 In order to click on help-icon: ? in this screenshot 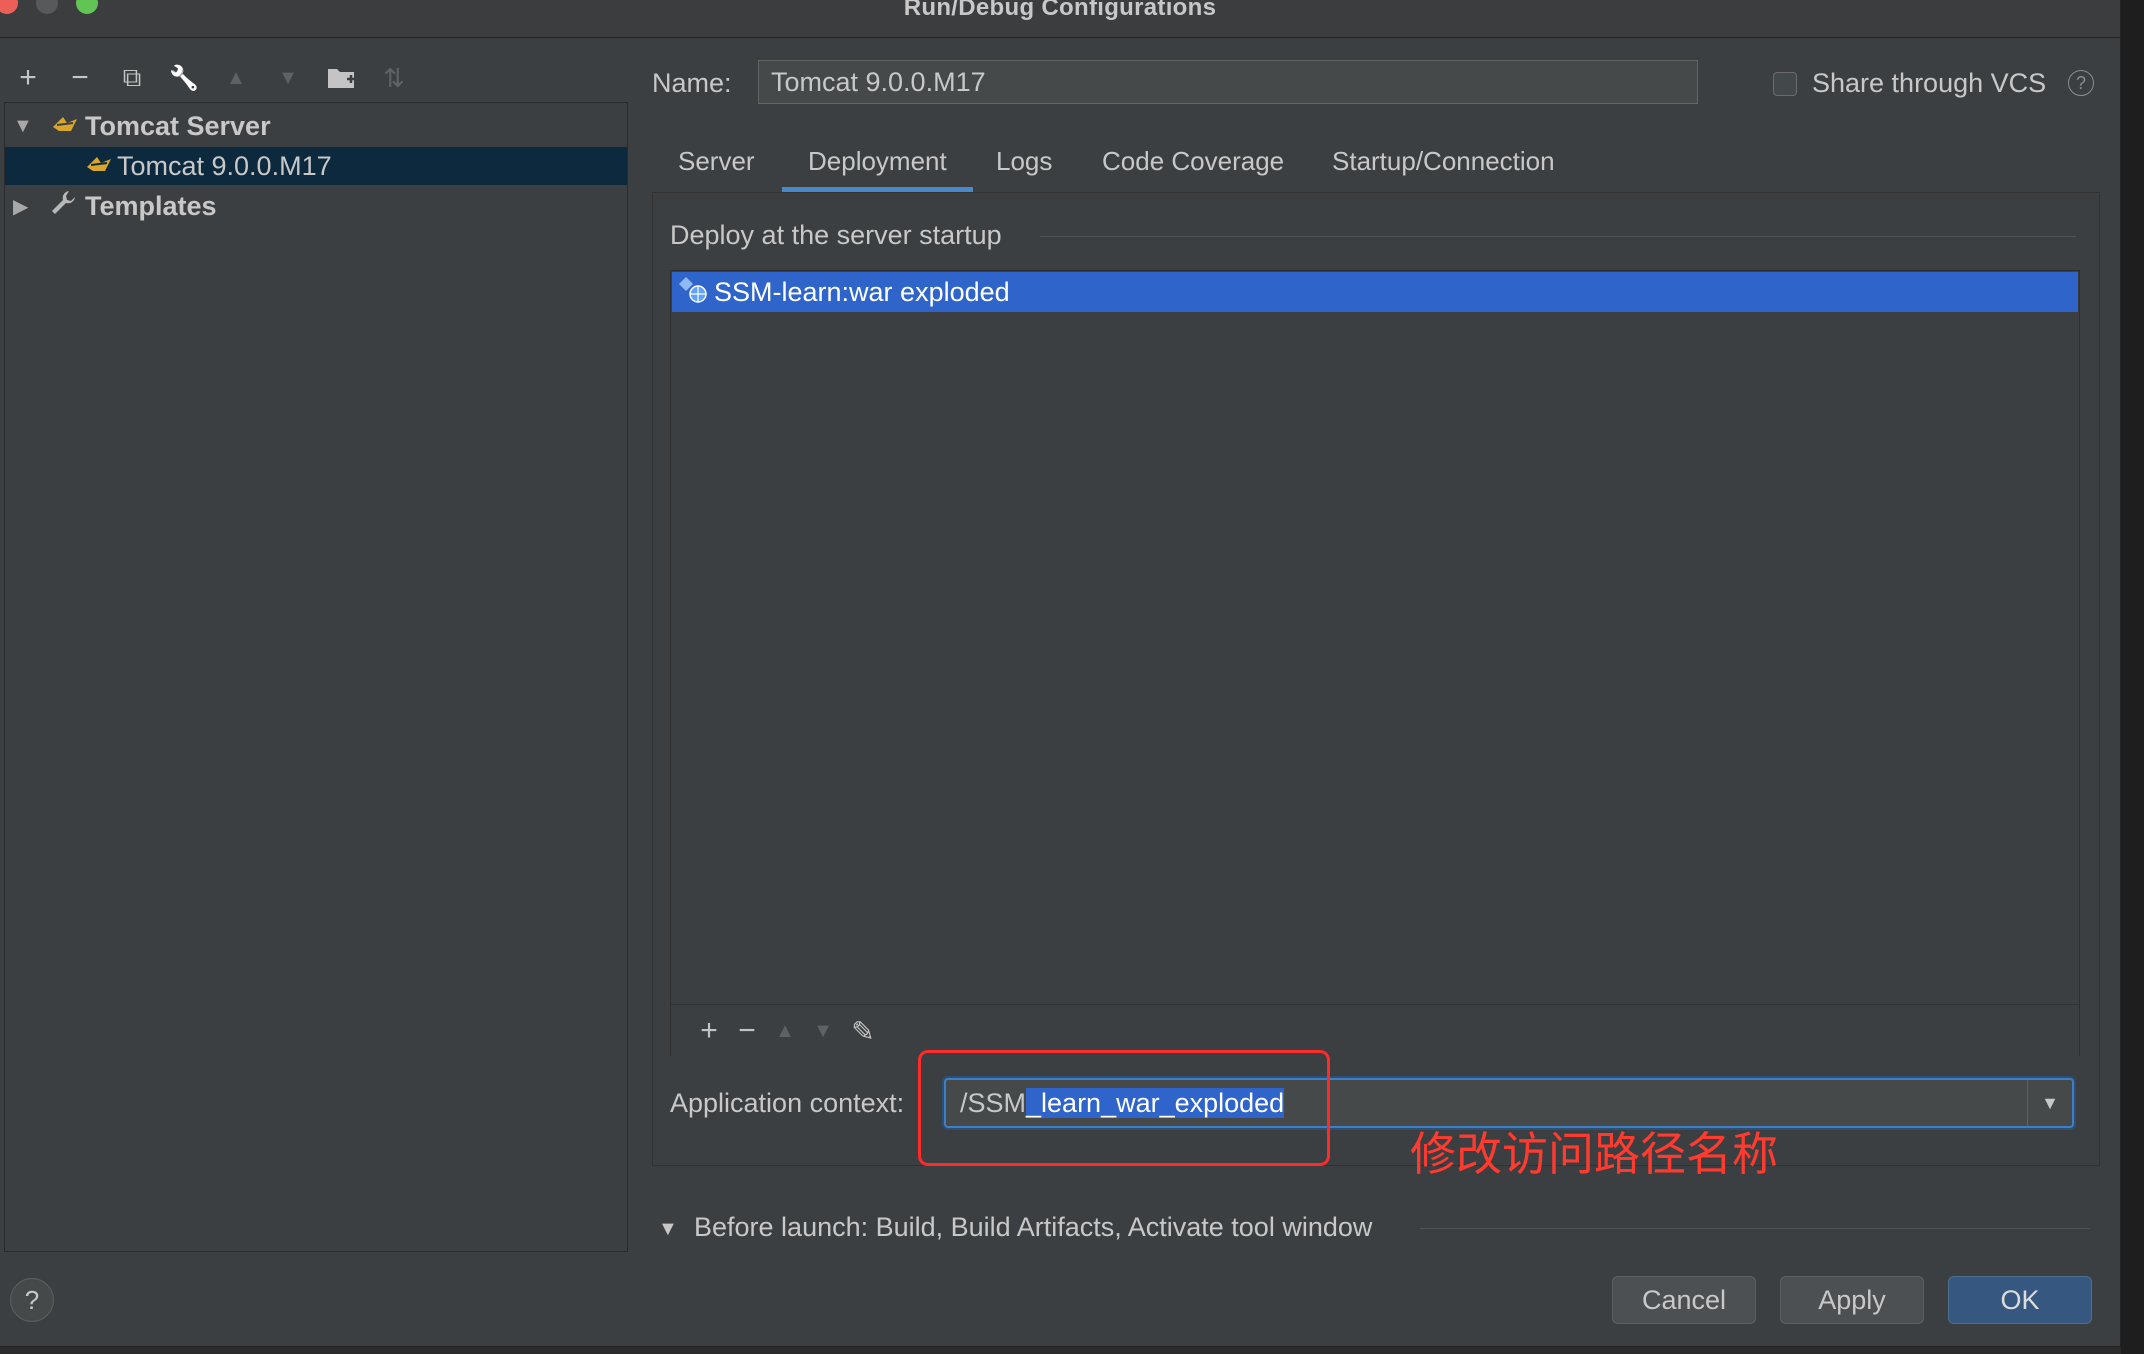, I will do `click(2081, 83)`.